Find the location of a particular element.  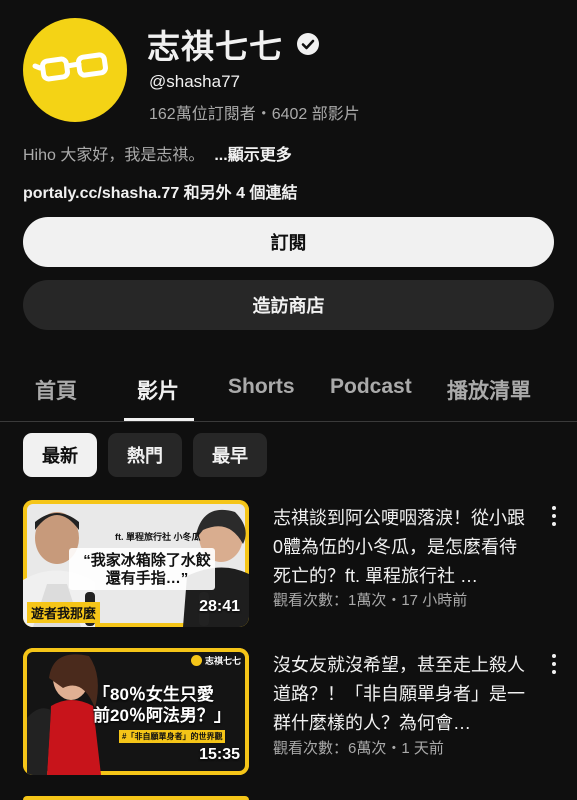

channel-description: Hiho 大家好，我是志祺。 ...顯示更多 is located at coordinates (157, 153).